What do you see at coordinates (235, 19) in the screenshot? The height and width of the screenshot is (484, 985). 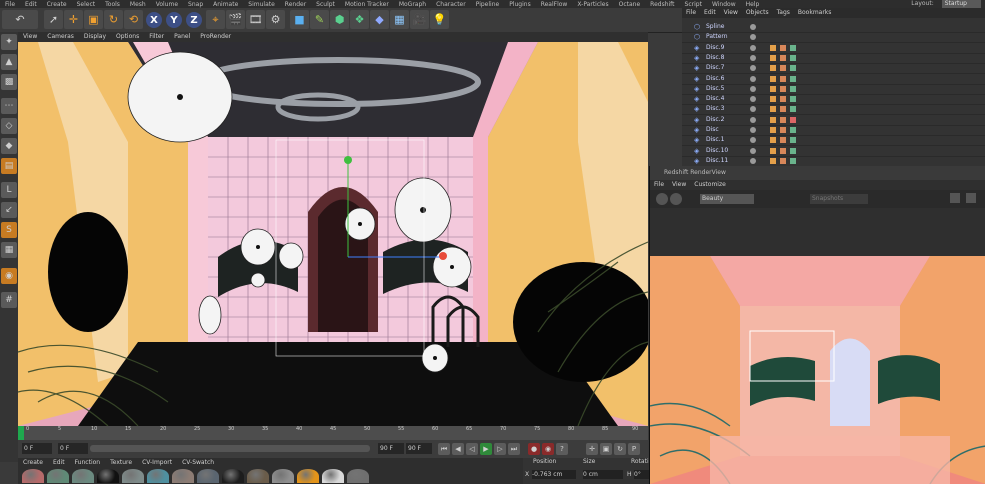 I see `render-view-button: 🎬` at bounding box center [235, 19].